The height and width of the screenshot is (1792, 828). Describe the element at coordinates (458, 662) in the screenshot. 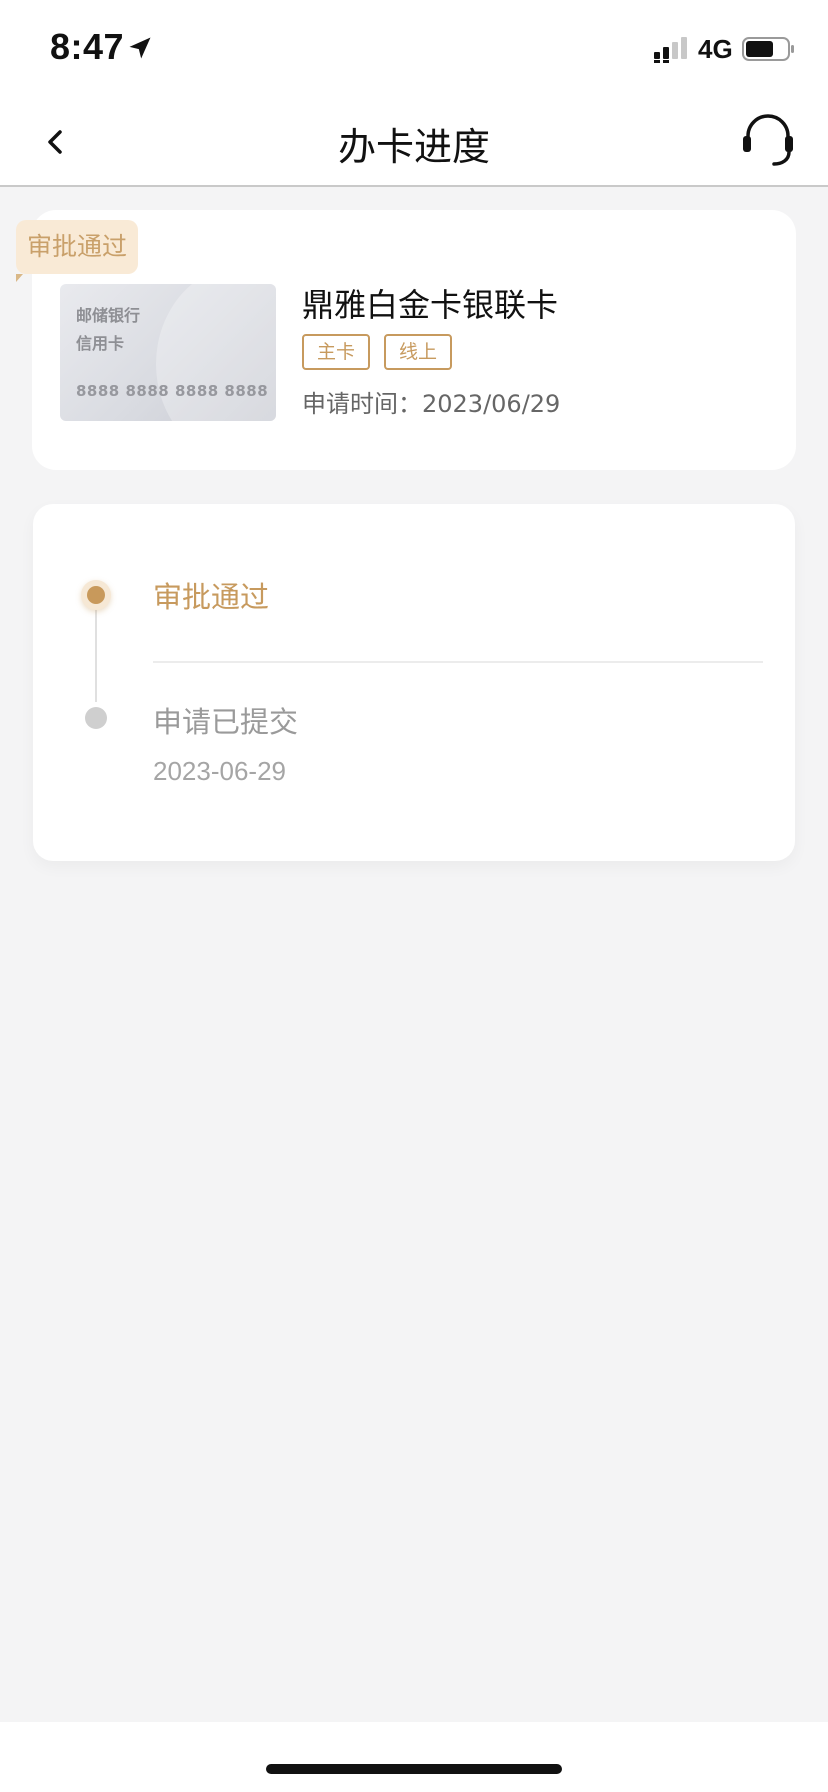

I see `timeline-divider` at that location.